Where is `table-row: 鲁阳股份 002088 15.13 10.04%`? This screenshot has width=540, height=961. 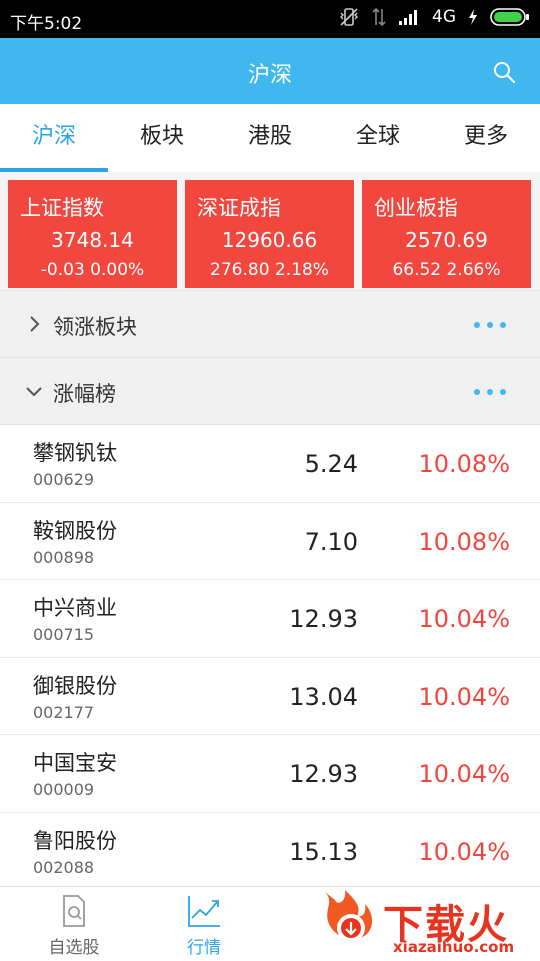 table-row: 鲁阳股份 002088 15.13 10.04% is located at coordinates (270, 851).